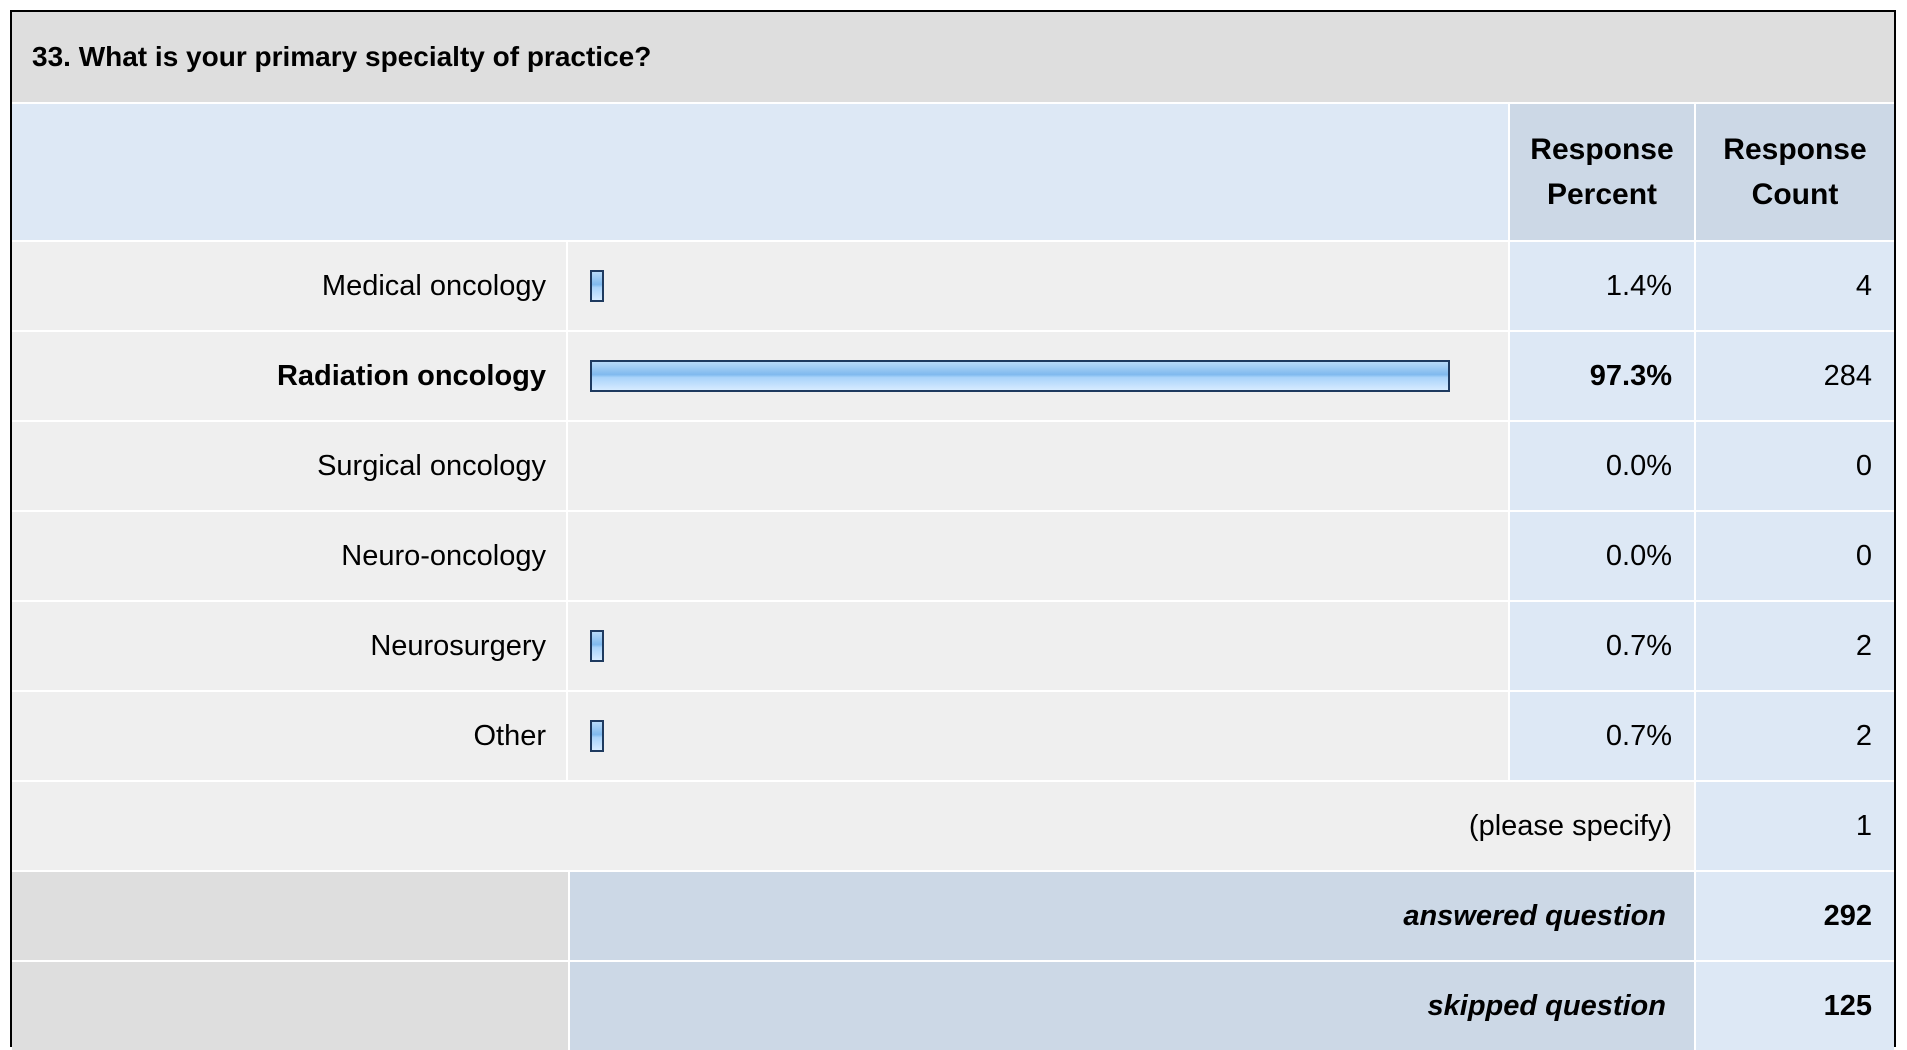 Image resolution: width=1907 pixels, height=1050 pixels. Describe the element at coordinates (290, 1005) in the screenshot. I see `skipped-blank` at that location.